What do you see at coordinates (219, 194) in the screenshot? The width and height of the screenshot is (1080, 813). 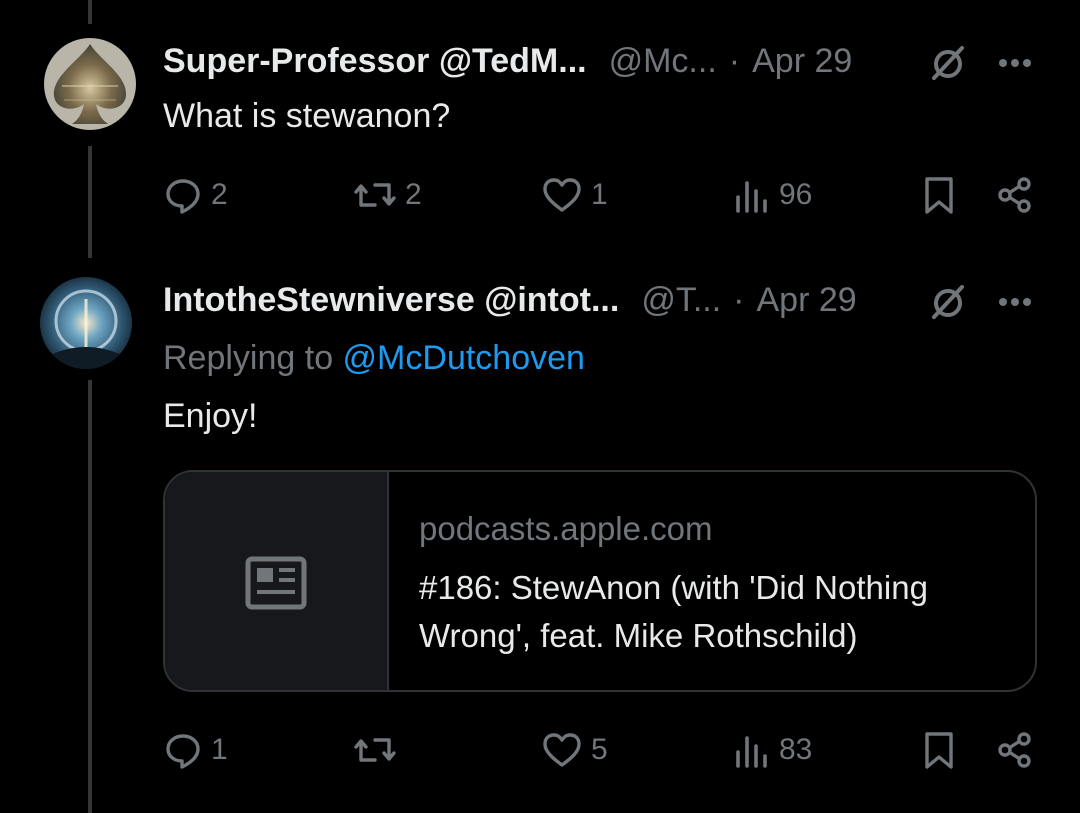 I see `reply-count: 2` at bounding box center [219, 194].